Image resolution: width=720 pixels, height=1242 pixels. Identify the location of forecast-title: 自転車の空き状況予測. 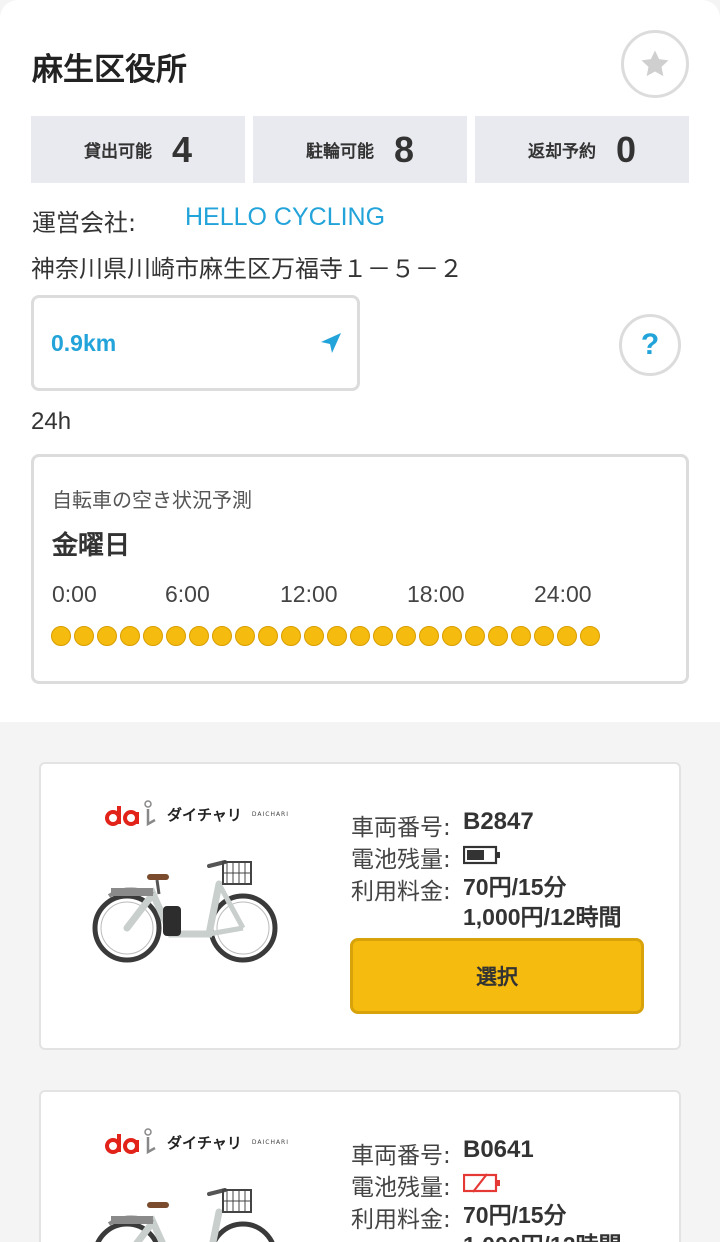
(152, 500).